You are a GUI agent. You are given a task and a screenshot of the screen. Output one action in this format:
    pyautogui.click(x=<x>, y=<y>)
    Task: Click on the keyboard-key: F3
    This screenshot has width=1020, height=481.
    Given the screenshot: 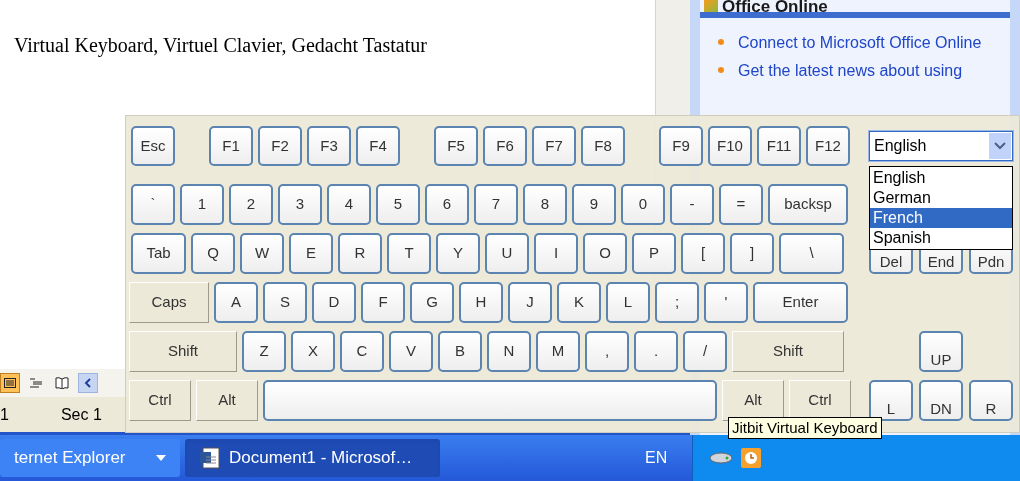 What is the action you would take?
    pyautogui.click(x=329, y=146)
    